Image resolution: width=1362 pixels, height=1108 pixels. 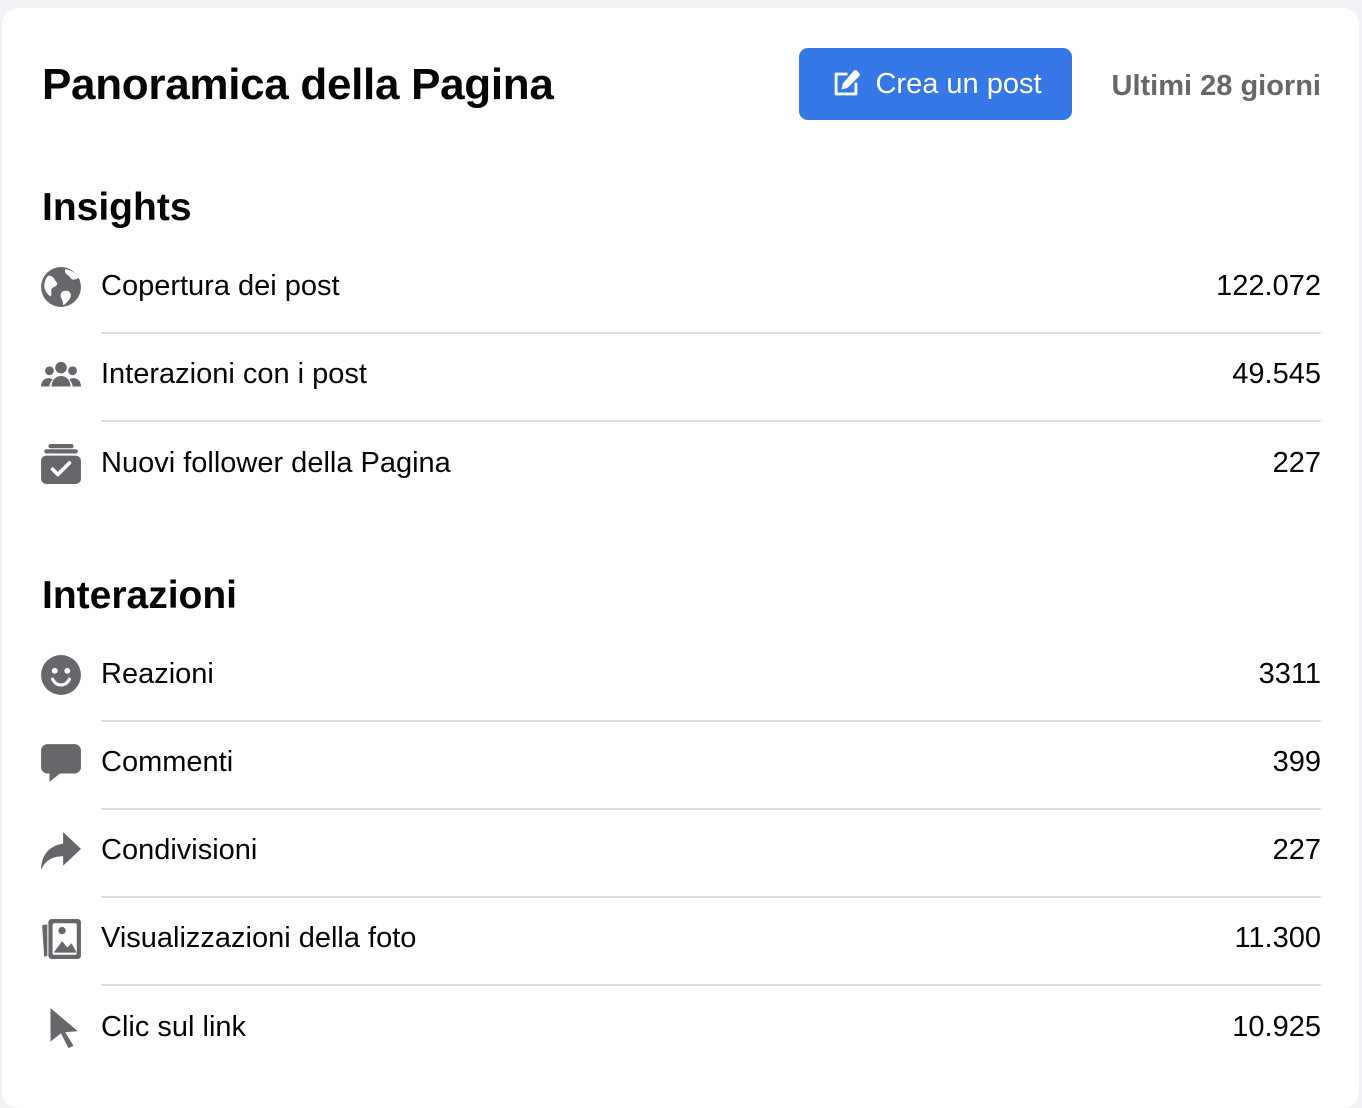 I want to click on metric-value: 10.925, so click(x=1276, y=1027).